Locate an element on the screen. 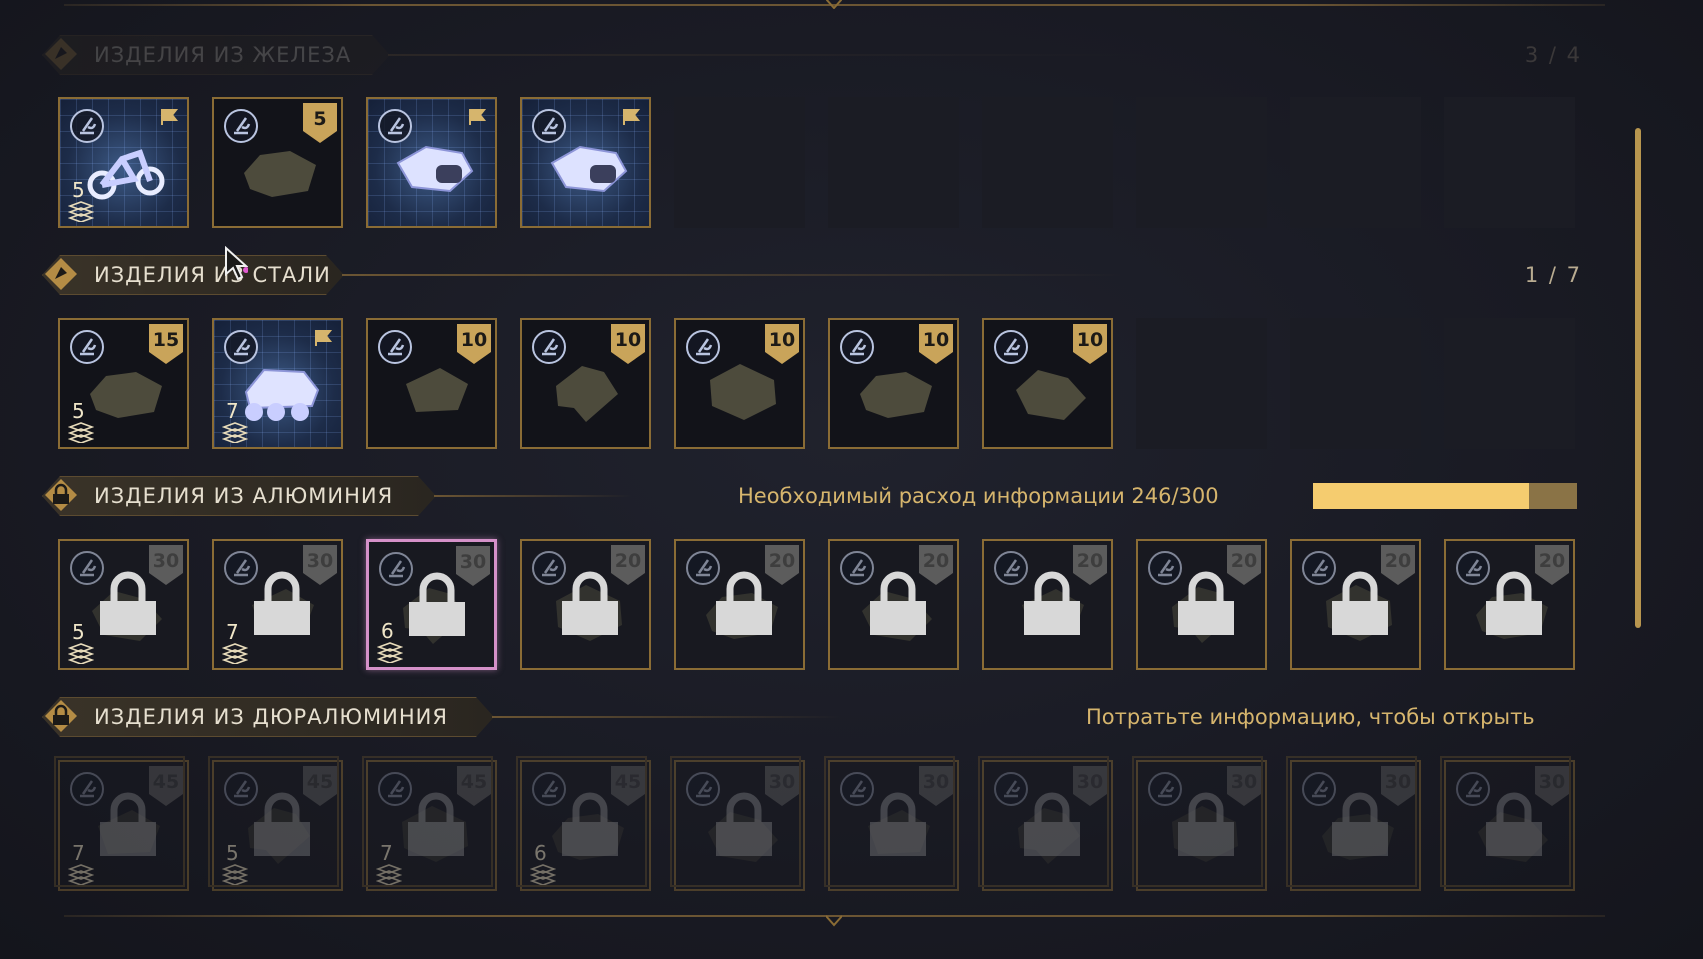 Image resolution: width=1703 pixels, height=959 pixels. blueprint-tile: 15 5 is located at coordinates (121, 381).